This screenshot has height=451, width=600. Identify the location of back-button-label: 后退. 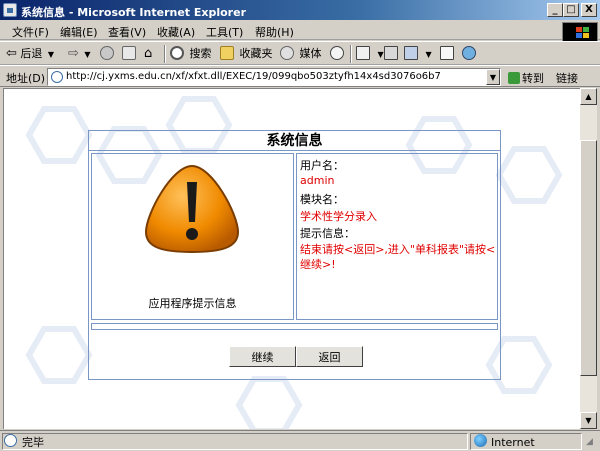
(31, 53).